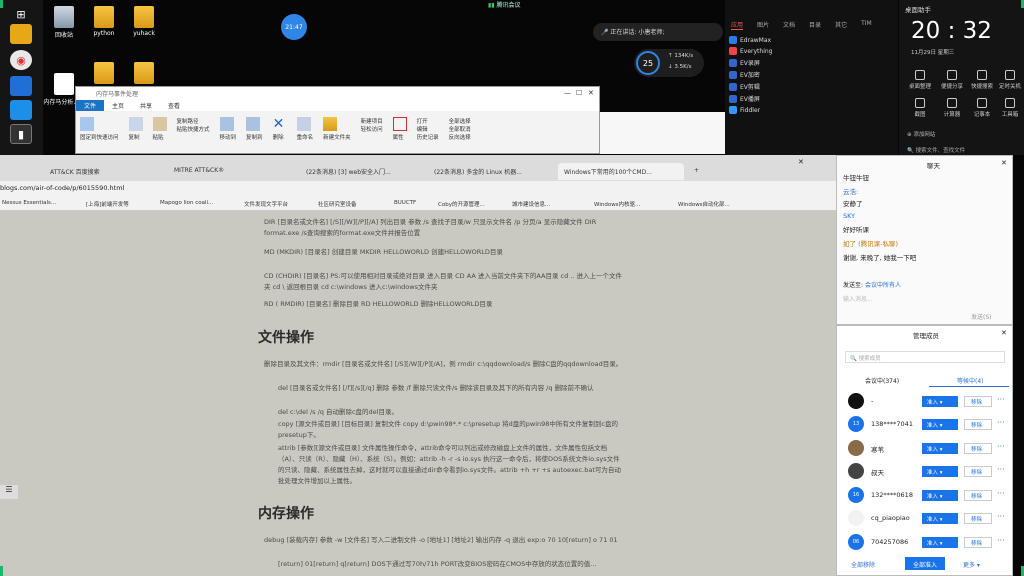 This screenshot has width=1024, height=576. What do you see at coordinates (750, 40) in the screenshot?
I see `launcher-app: EdrawMax` at bounding box center [750, 40].